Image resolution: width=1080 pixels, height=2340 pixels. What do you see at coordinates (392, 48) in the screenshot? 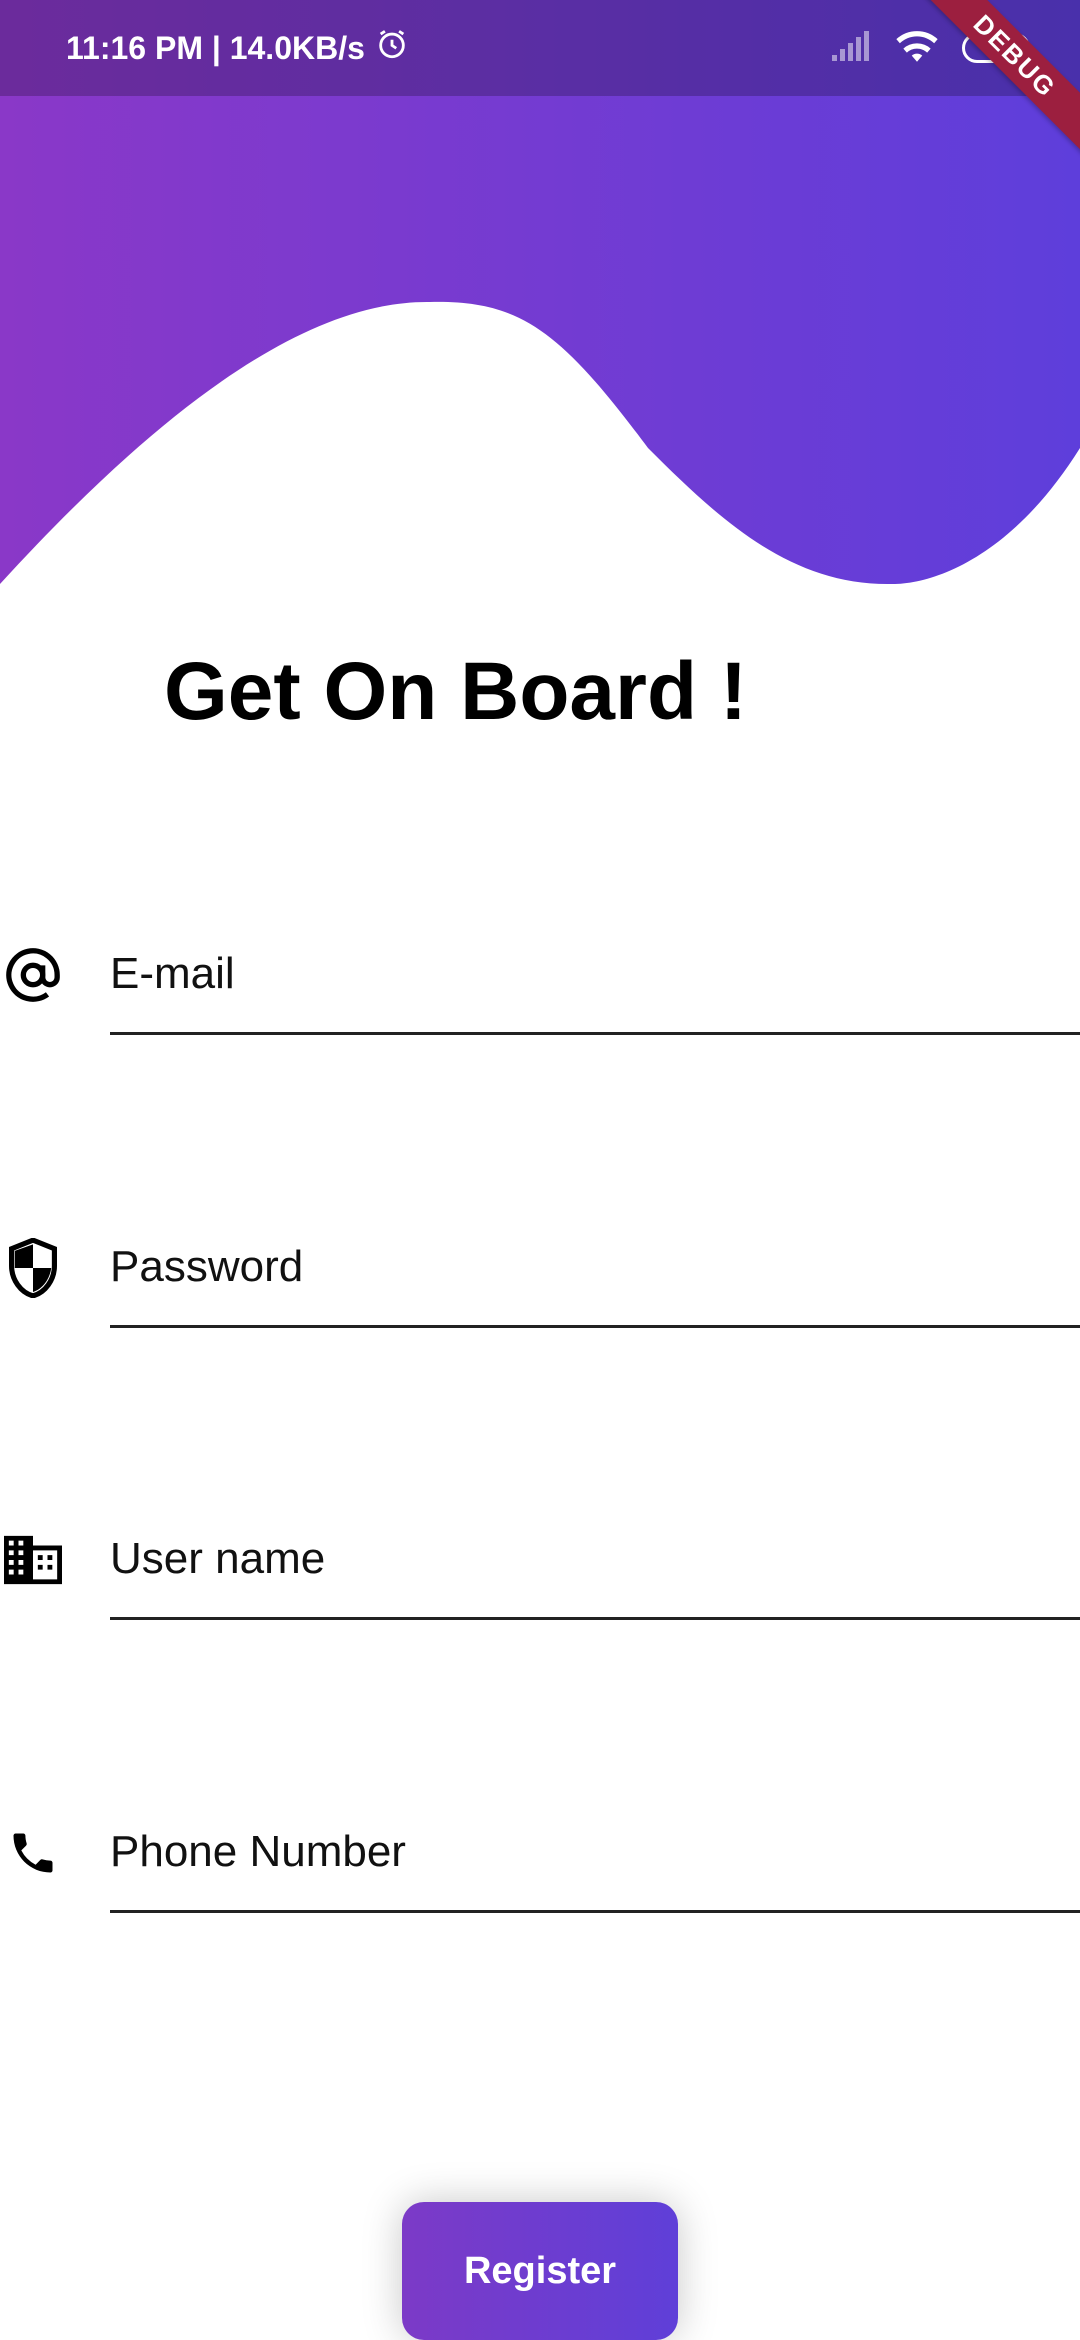
I see `alarm-icon` at bounding box center [392, 48].